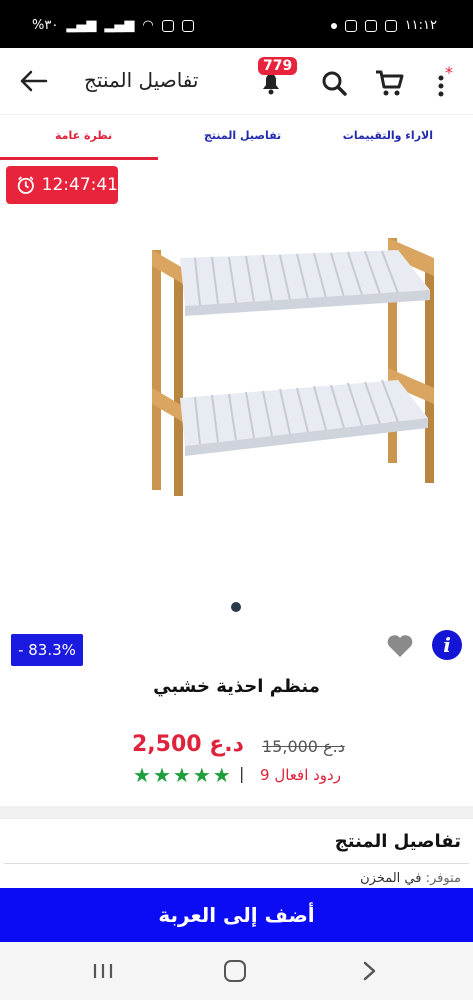  I want to click on status-time: ١١:١٢, so click(420, 25).